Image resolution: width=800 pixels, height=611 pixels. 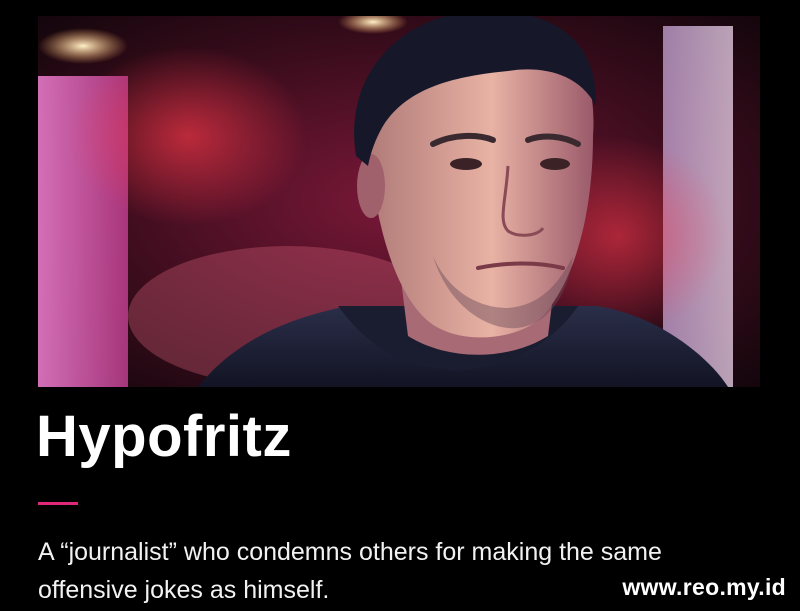 I want to click on profile-name: Hypofritz, so click(x=164, y=436).